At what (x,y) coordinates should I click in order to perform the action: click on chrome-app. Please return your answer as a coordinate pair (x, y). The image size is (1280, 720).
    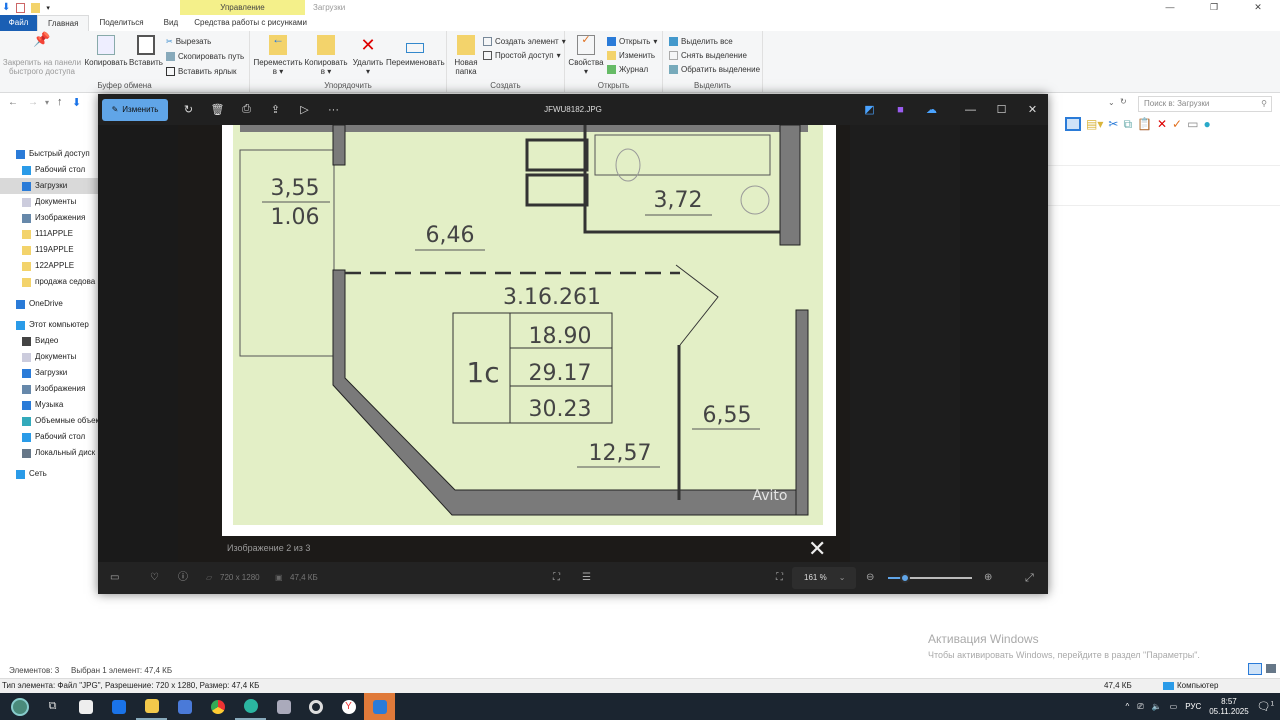
    Looking at the image, I should click on (217, 706).